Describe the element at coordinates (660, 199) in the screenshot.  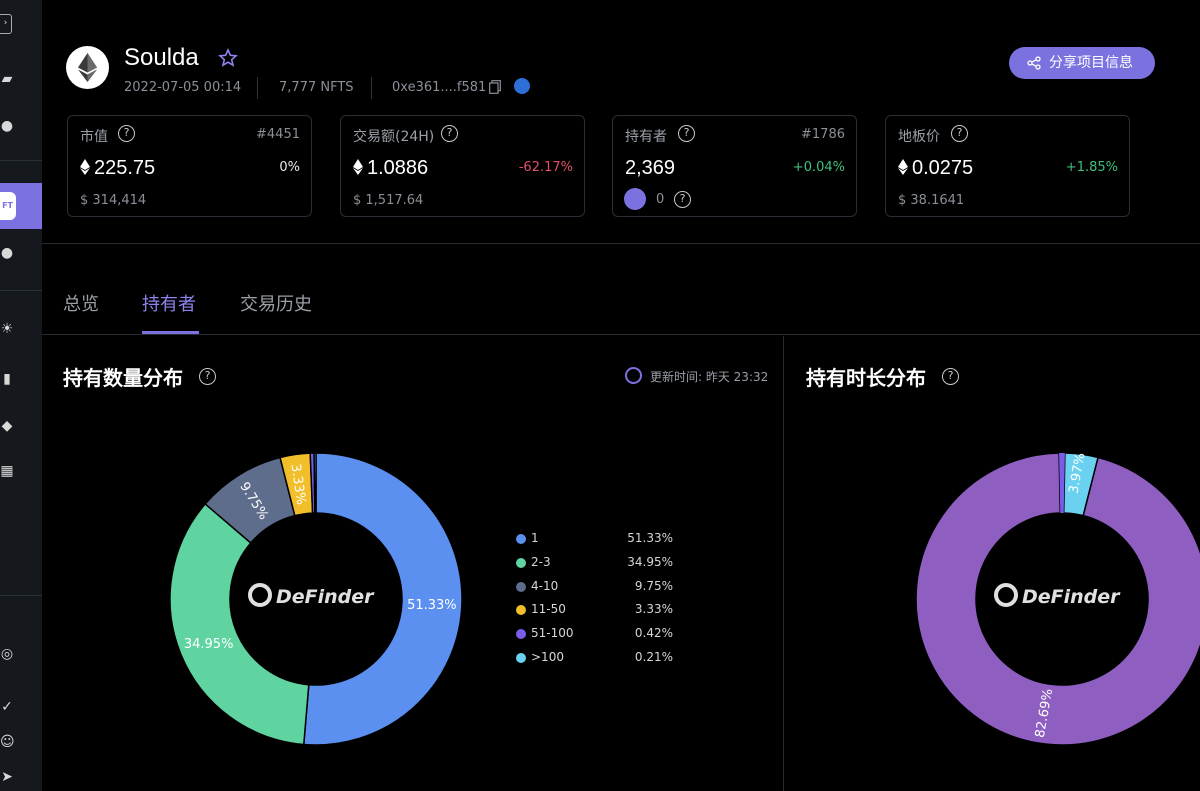
I see `whale-count: 0` at that location.